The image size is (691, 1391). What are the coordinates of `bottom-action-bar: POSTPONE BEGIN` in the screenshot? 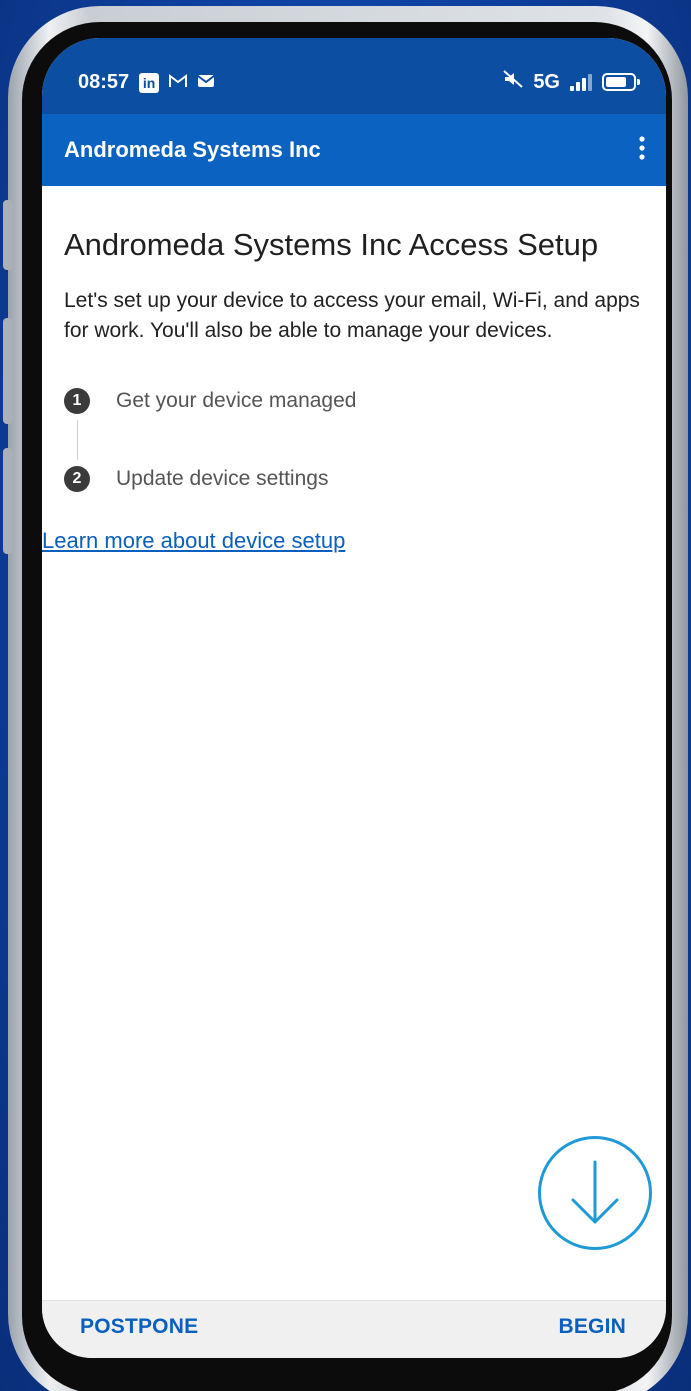 It's located at (354, 1329).